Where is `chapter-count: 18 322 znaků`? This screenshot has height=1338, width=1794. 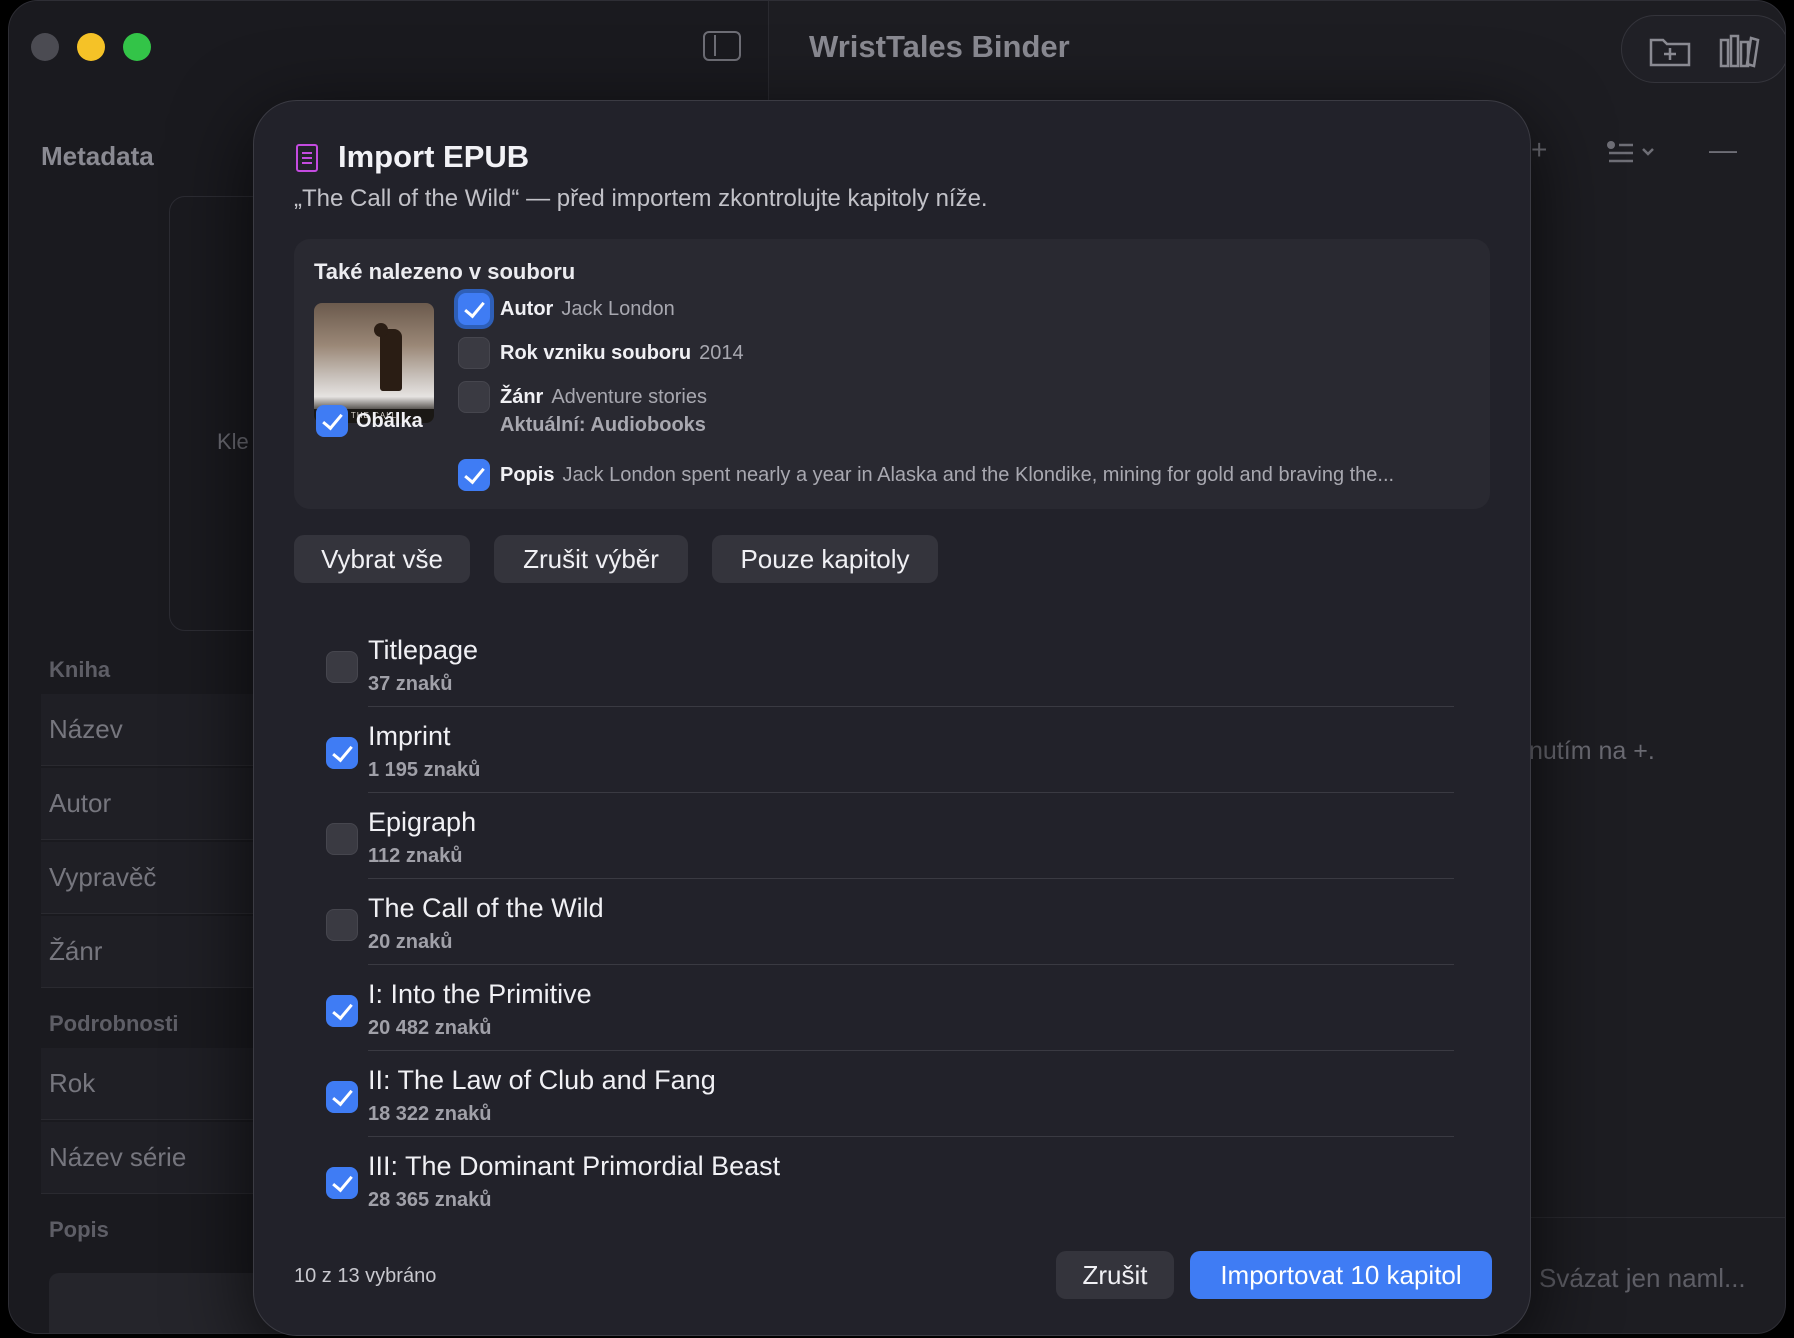
chapter-count: 18 322 znaků is located at coordinates (430, 1114).